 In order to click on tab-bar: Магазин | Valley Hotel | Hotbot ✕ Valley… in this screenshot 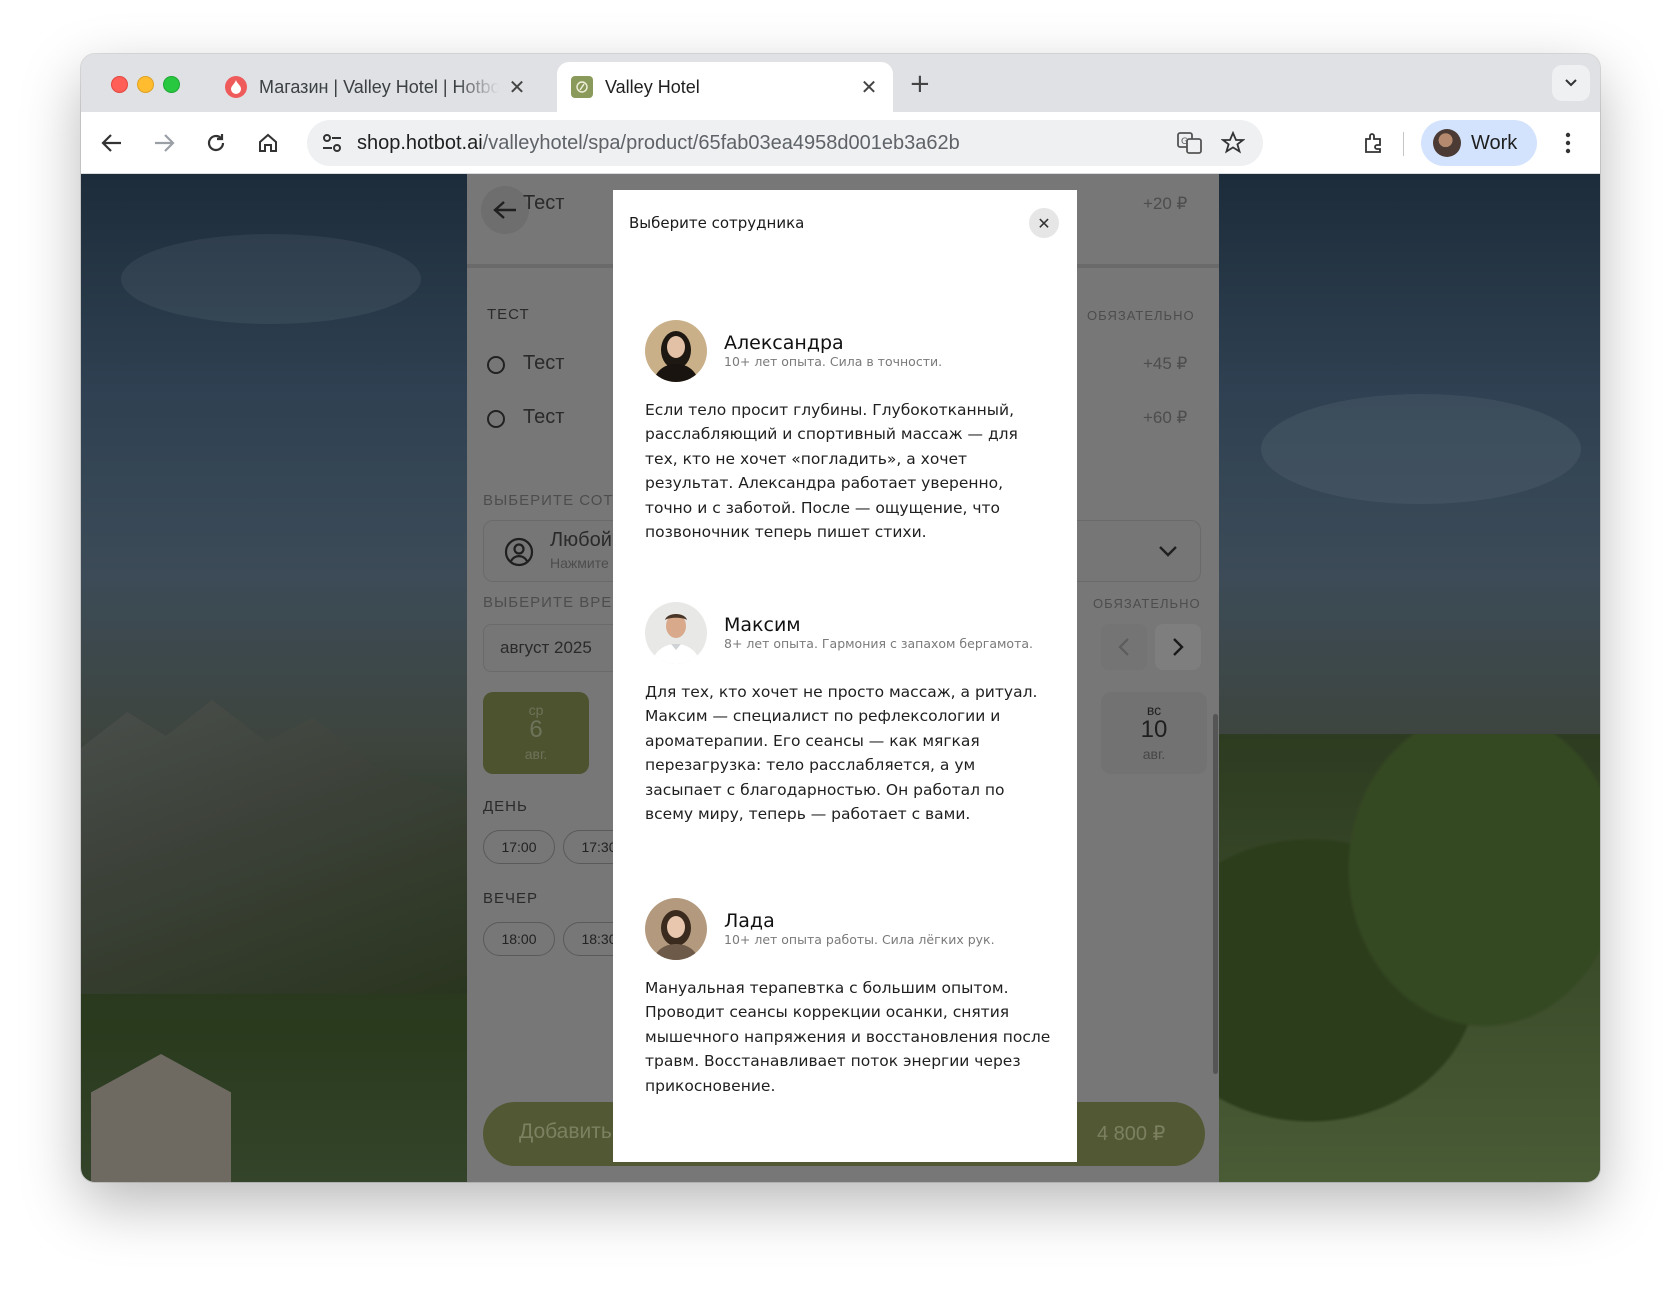, I will do `click(840, 83)`.